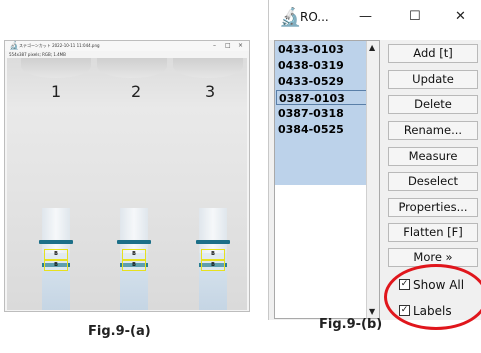  Describe the element at coordinates (433, 104) in the screenshot. I see `delete-button: Delete` at that location.